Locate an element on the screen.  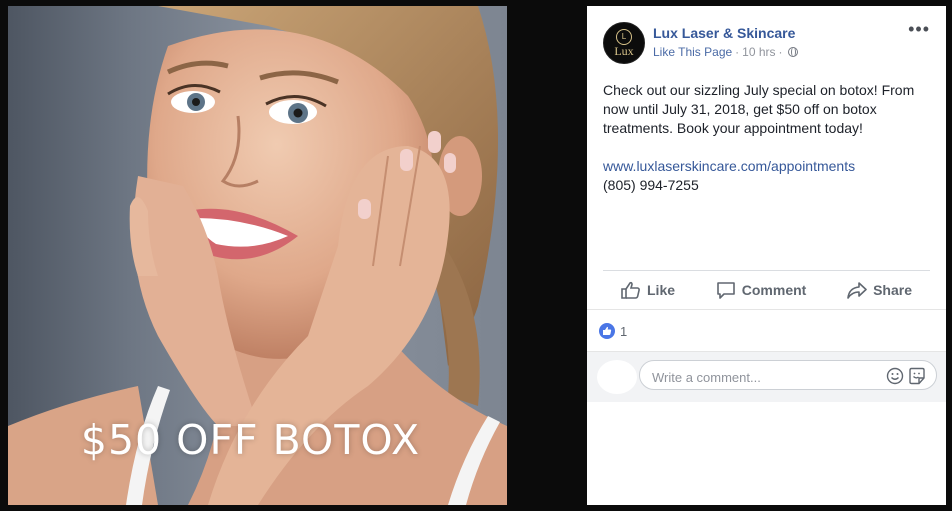
comment-input is located at coordinates (762, 377).